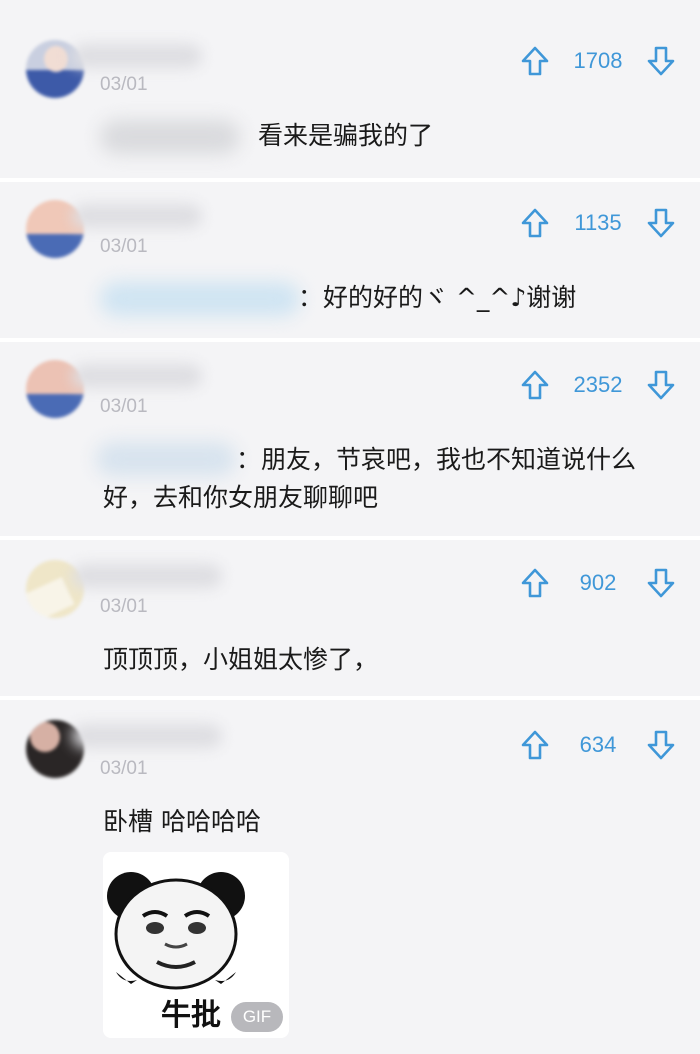 This screenshot has width=700, height=1054. I want to click on comment-text: ：朋友，节哀吧，我也不知道说什么, so click(436, 459).